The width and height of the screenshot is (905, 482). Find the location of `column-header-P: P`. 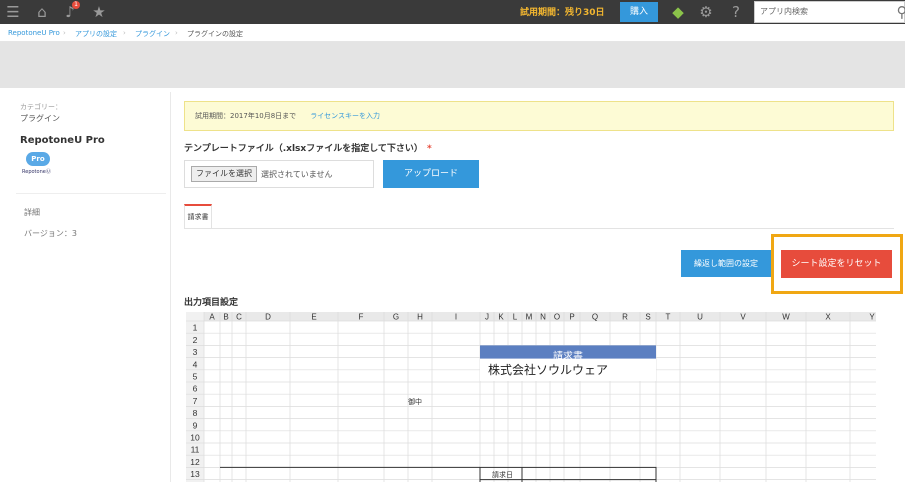

column-header-P: P is located at coordinates (571, 317).